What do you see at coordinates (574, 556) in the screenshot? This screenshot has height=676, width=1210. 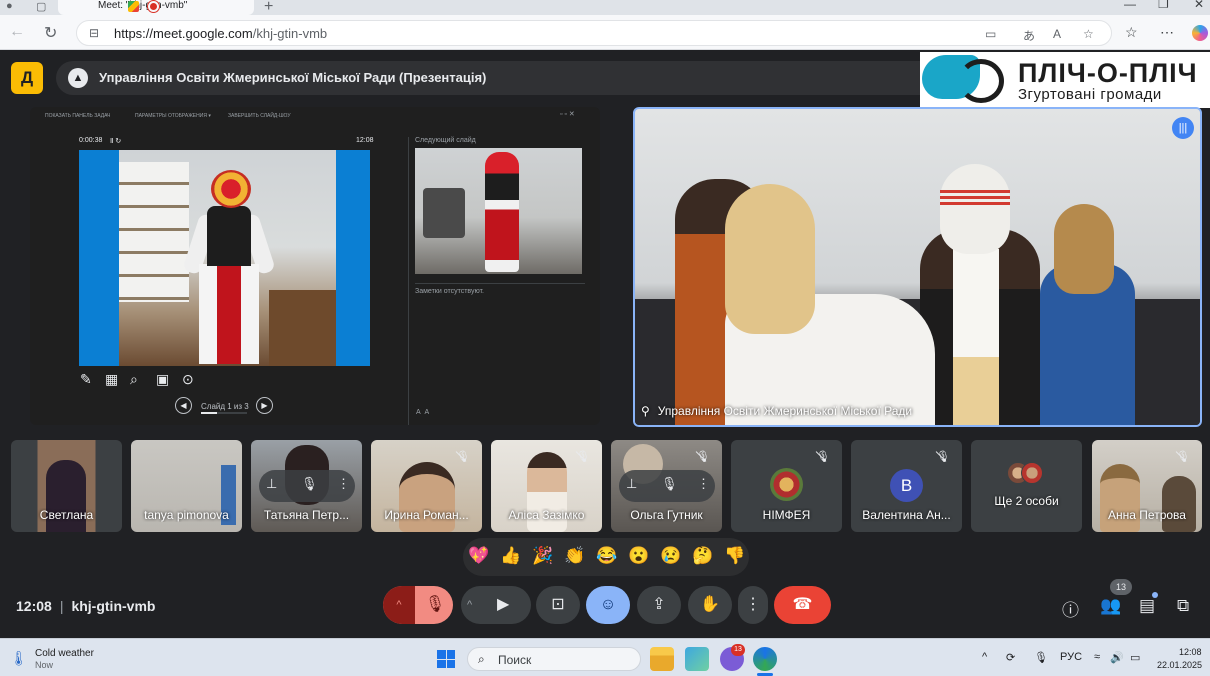 I see `reaction-clap: 👏` at bounding box center [574, 556].